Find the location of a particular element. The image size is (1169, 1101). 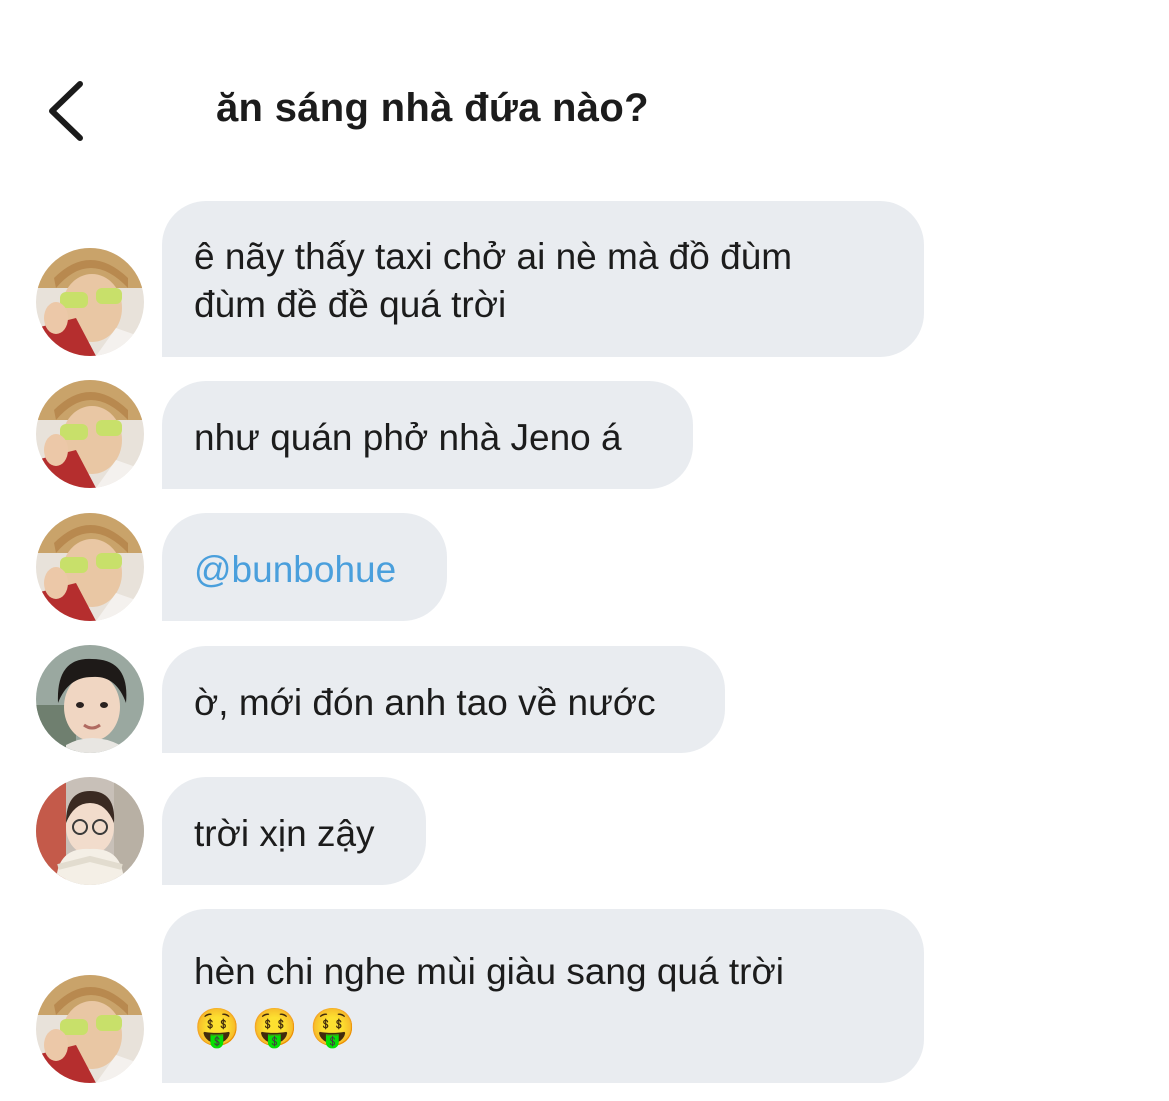

message-text: đùm đề đề quá trời is located at coordinates (350, 304).